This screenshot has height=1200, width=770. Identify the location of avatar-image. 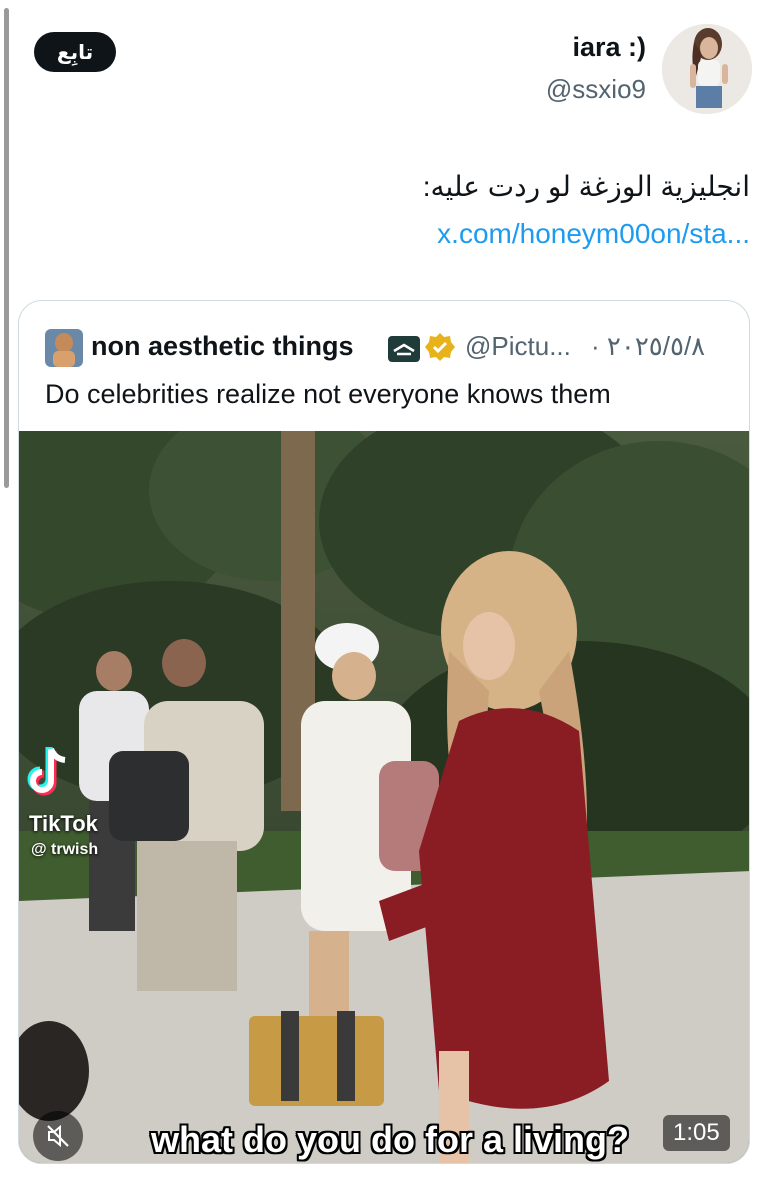
(707, 69).